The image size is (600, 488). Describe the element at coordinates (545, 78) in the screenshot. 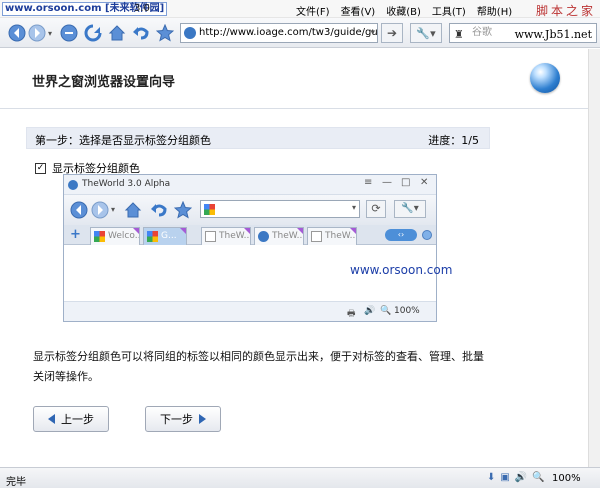

I see `globe-logo-icon` at that location.